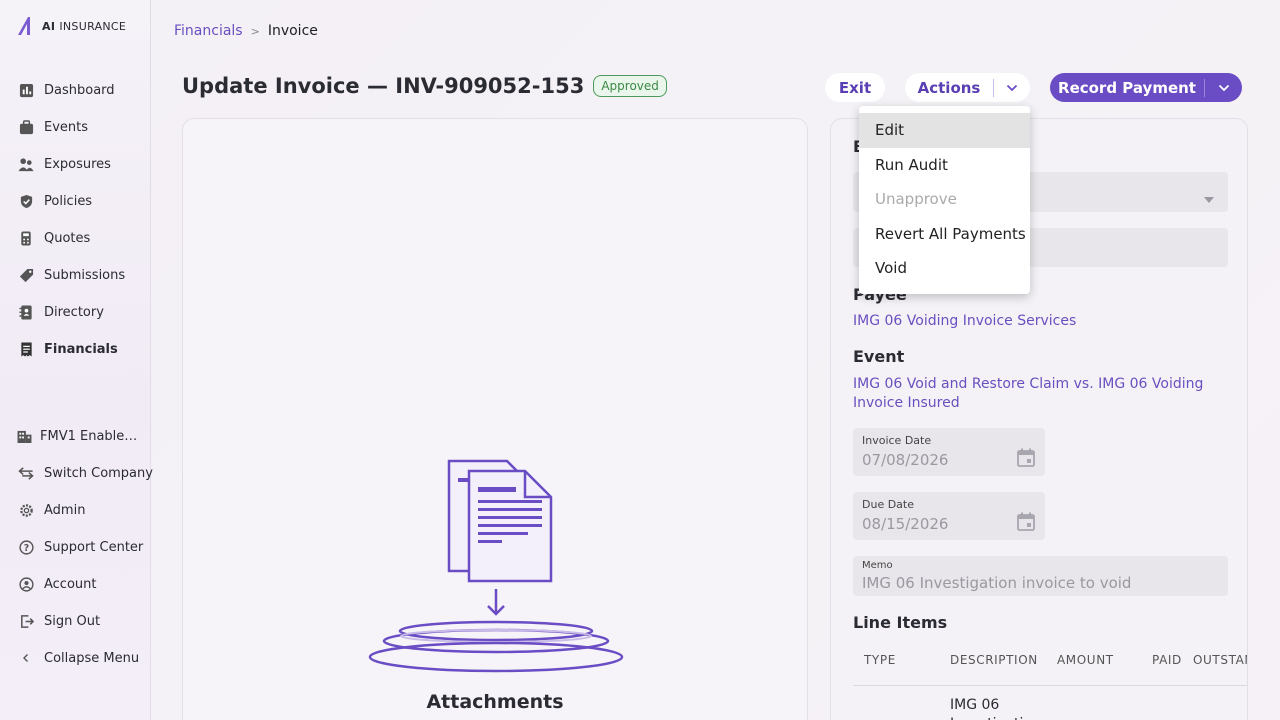 This screenshot has width=1280, height=720. I want to click on sidebar-item-label: Events, so click(66, 127).